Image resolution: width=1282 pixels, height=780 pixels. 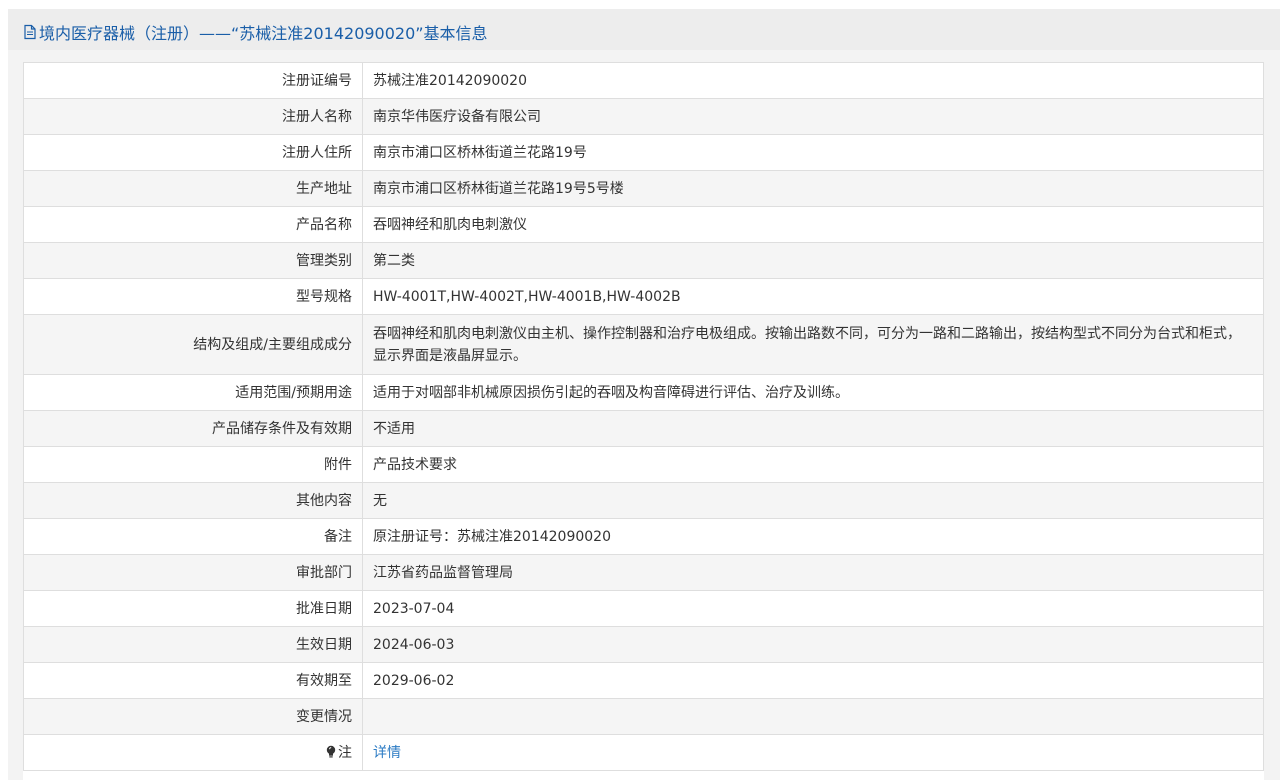 I want to click on row-label: 生产地址, so click(x=193, y=188).